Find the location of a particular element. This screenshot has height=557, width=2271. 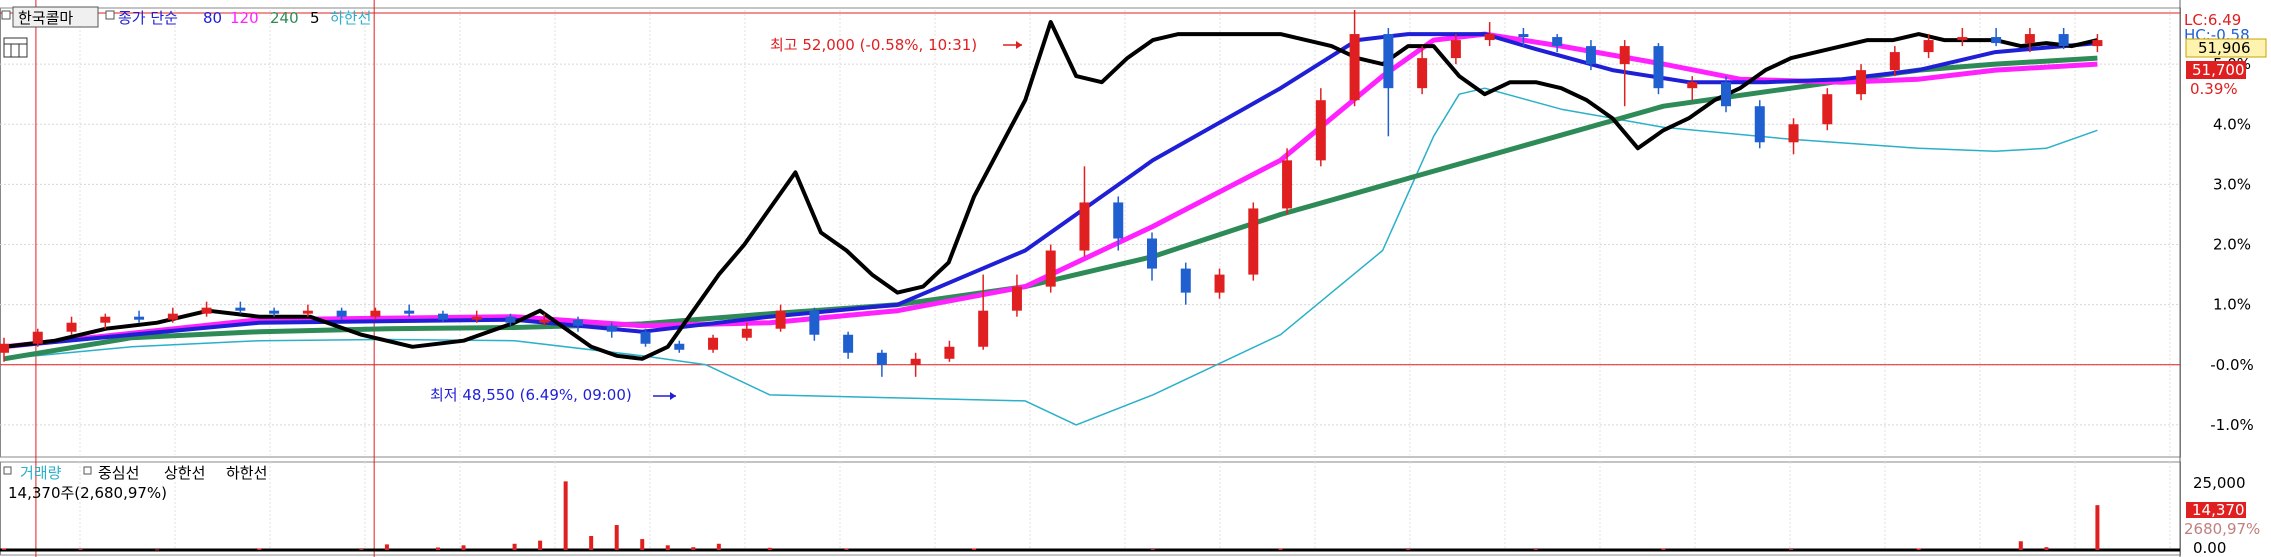

legend-top: 한국콜마 종가 단순 80 120 240 5 하한선 is located at coordinates (186, 32).